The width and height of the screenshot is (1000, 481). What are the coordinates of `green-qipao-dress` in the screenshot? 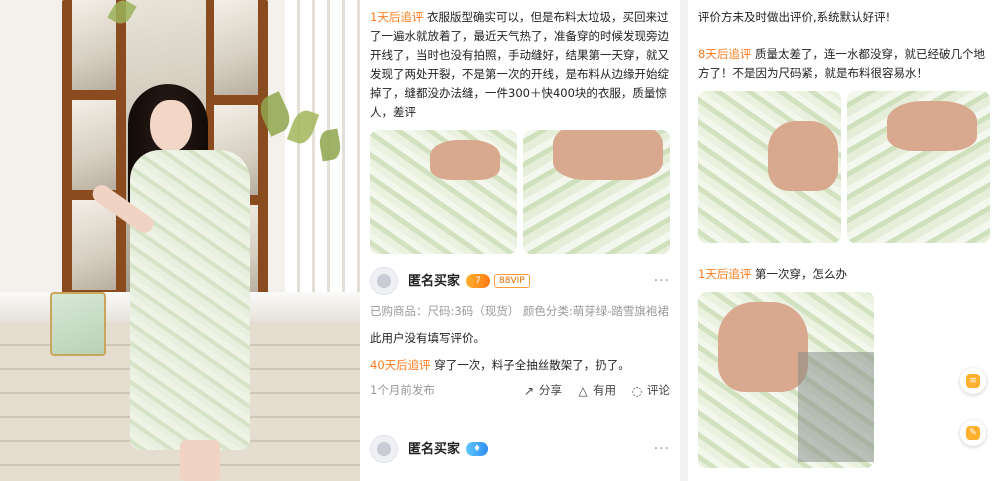 It's located at (190, 300).